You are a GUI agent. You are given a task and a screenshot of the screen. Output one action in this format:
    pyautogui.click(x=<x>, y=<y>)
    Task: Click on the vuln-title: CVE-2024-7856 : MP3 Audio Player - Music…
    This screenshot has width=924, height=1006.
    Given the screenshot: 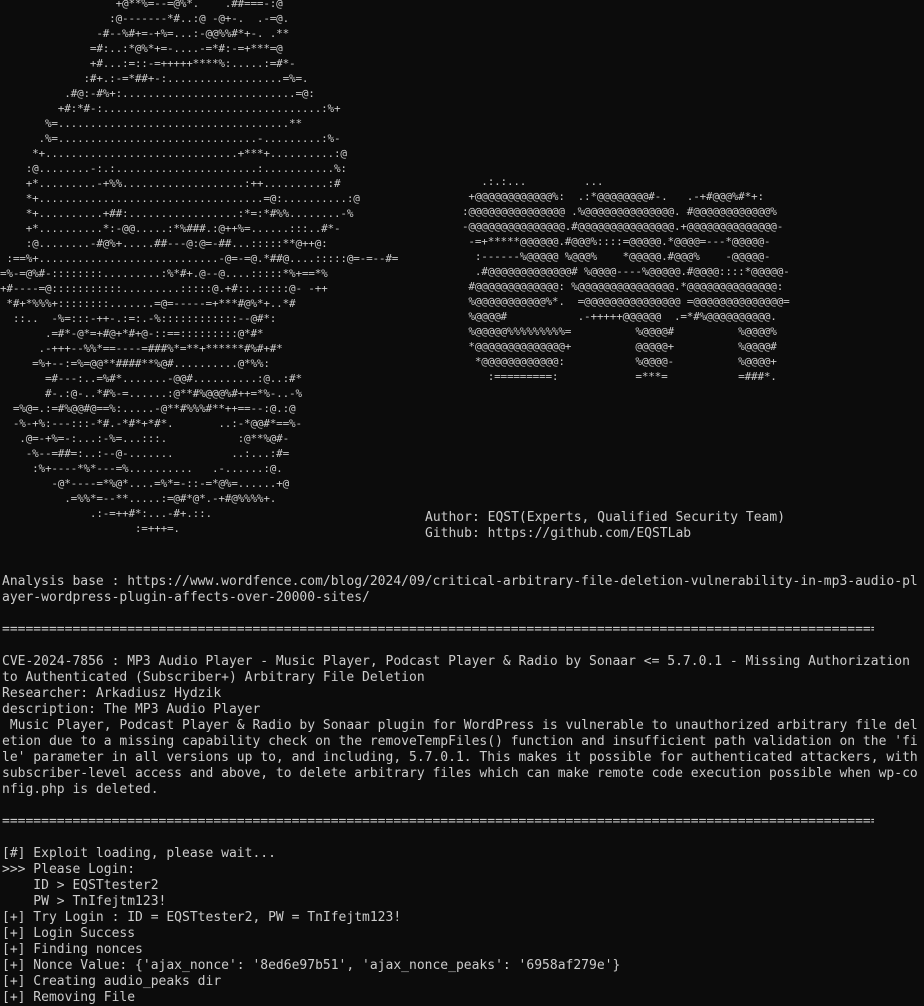 What is the action you would take?
    pyautogui.click(x=460, y=669)
    